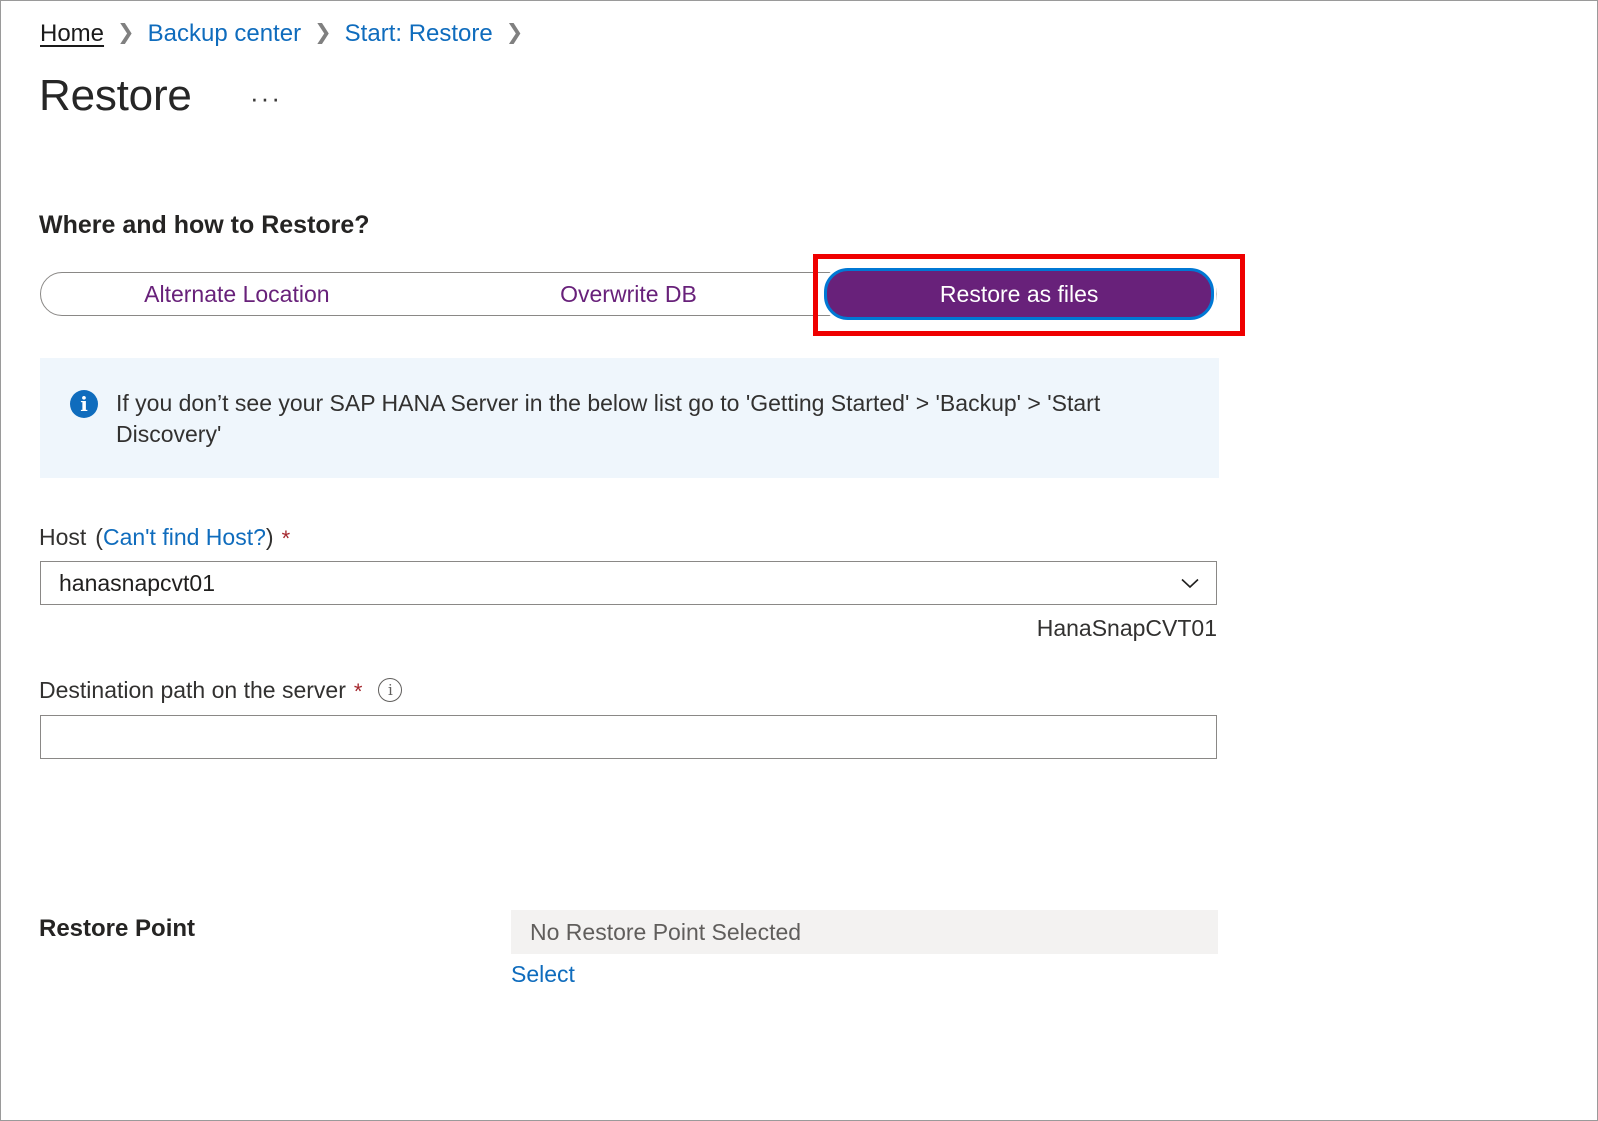 This screenshot has height=1121, width=1598. What do you see at coordinates (137, 582) in the screenshot?
I see `host-dropdown-value: hanasnapcvt01` at bounding box center [137, 582].